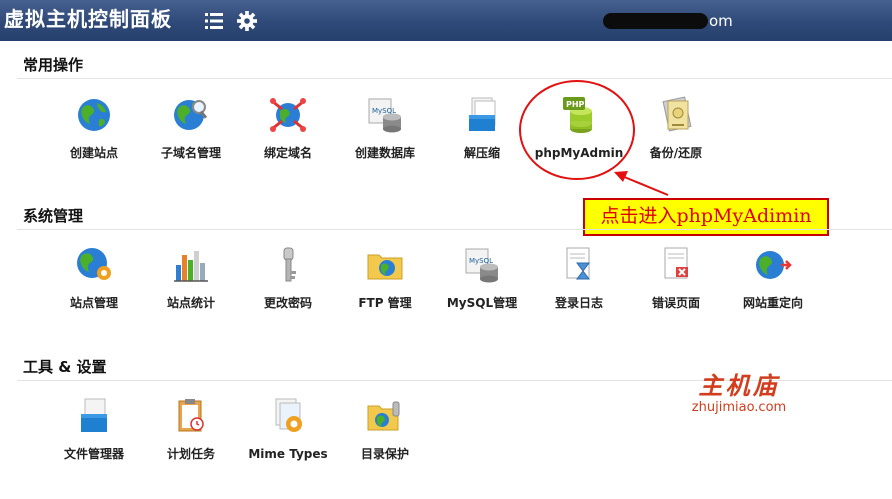 The height and width of the screenshot is (499, 892). Describe the element at coordinates (287, 303) in the screenshot. I see `item-label: 更改密码` at that location.